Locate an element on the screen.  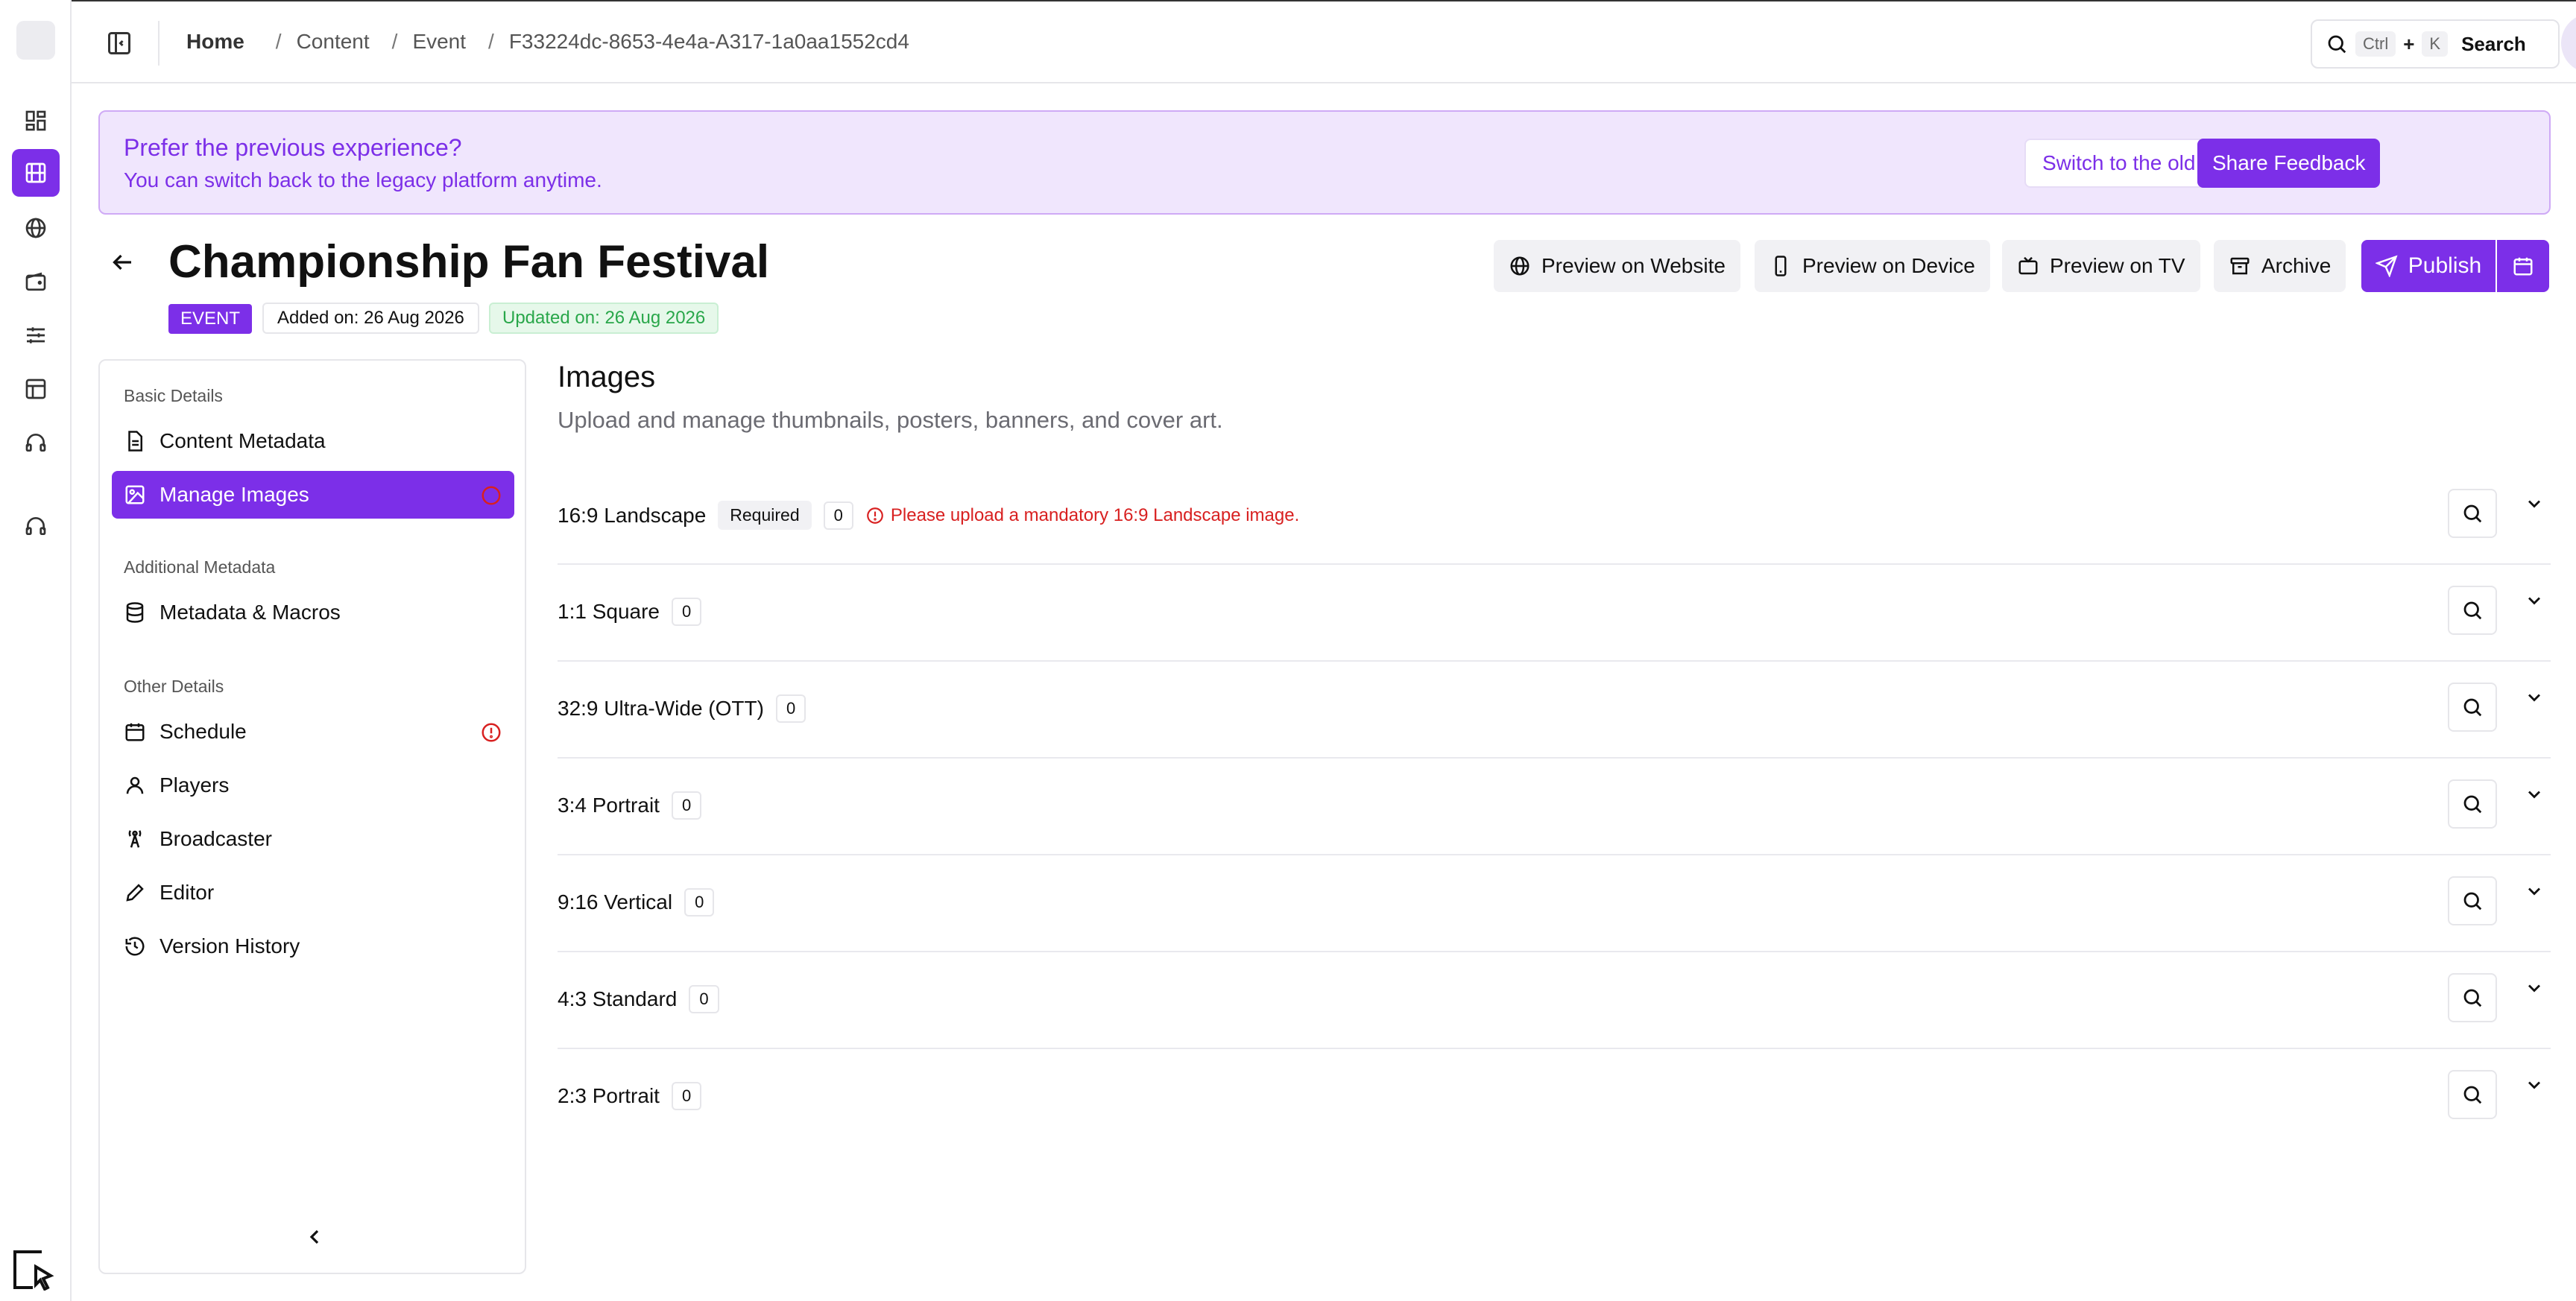
preview-device-label: Preview on Device is located at coordinates (1888, 265).